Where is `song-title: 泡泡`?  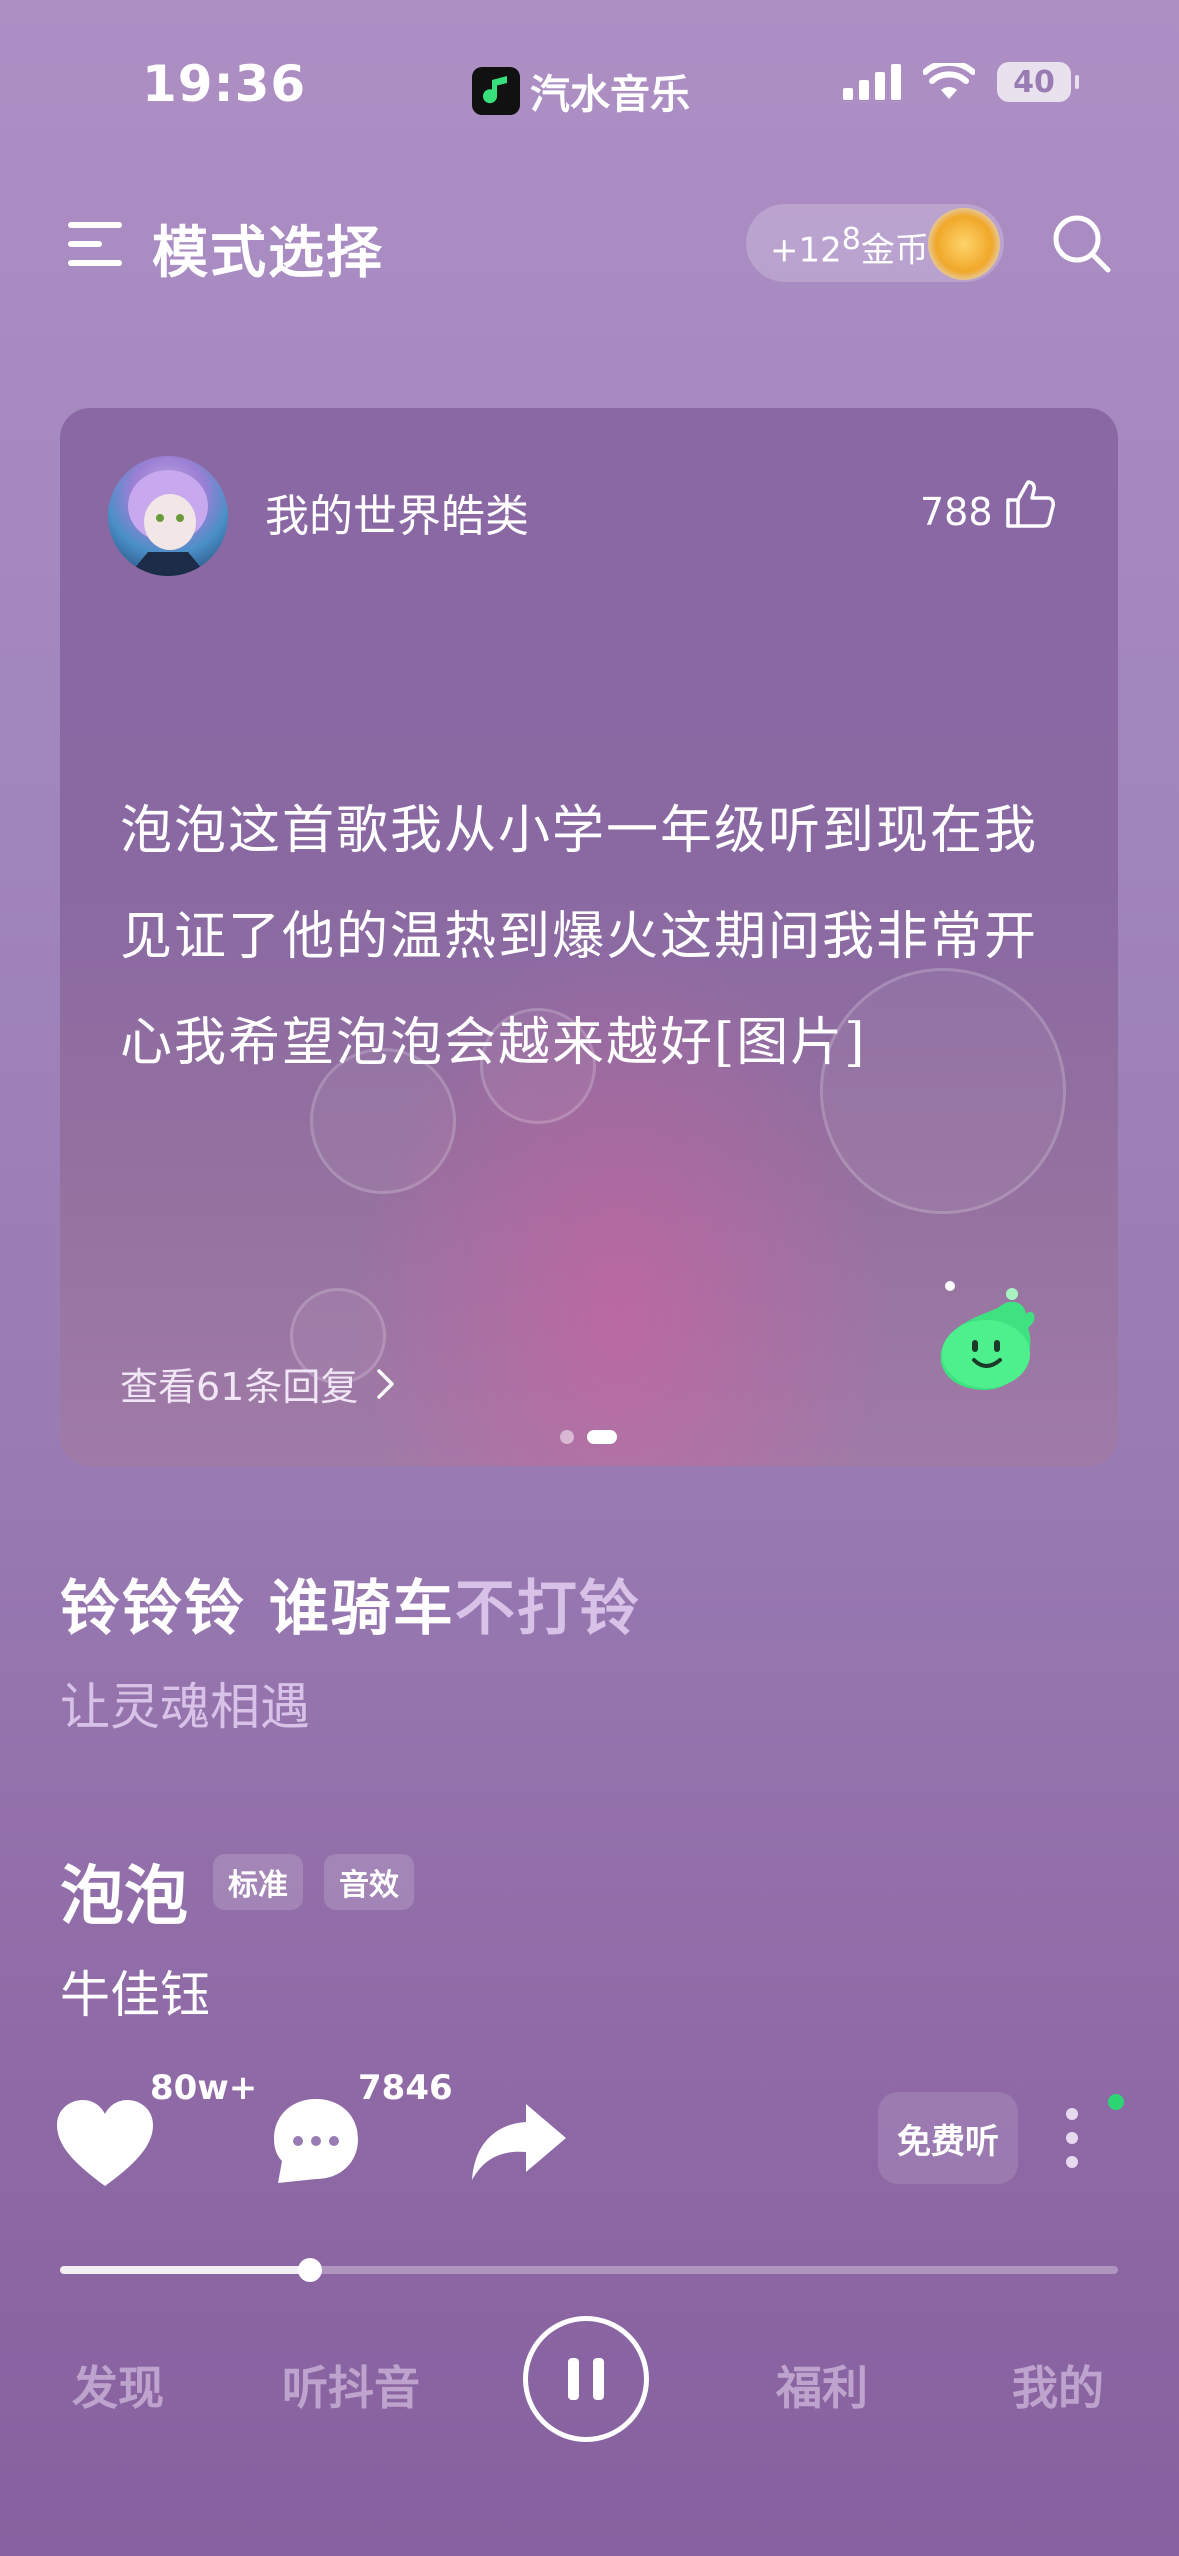 song-title: 泡泡 is located at coordinates (124, 1891).